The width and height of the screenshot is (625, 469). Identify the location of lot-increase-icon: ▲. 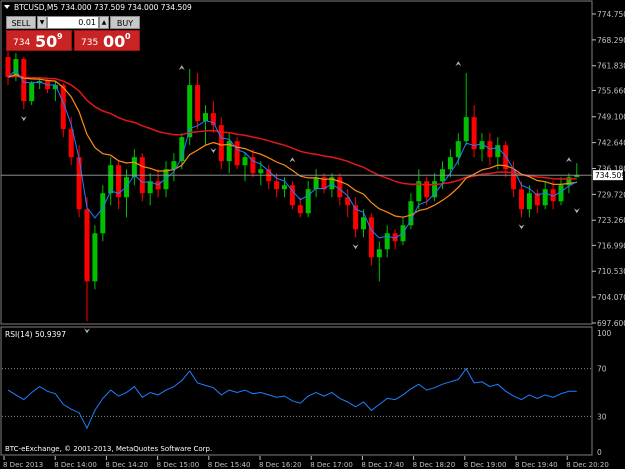
(104, 22).